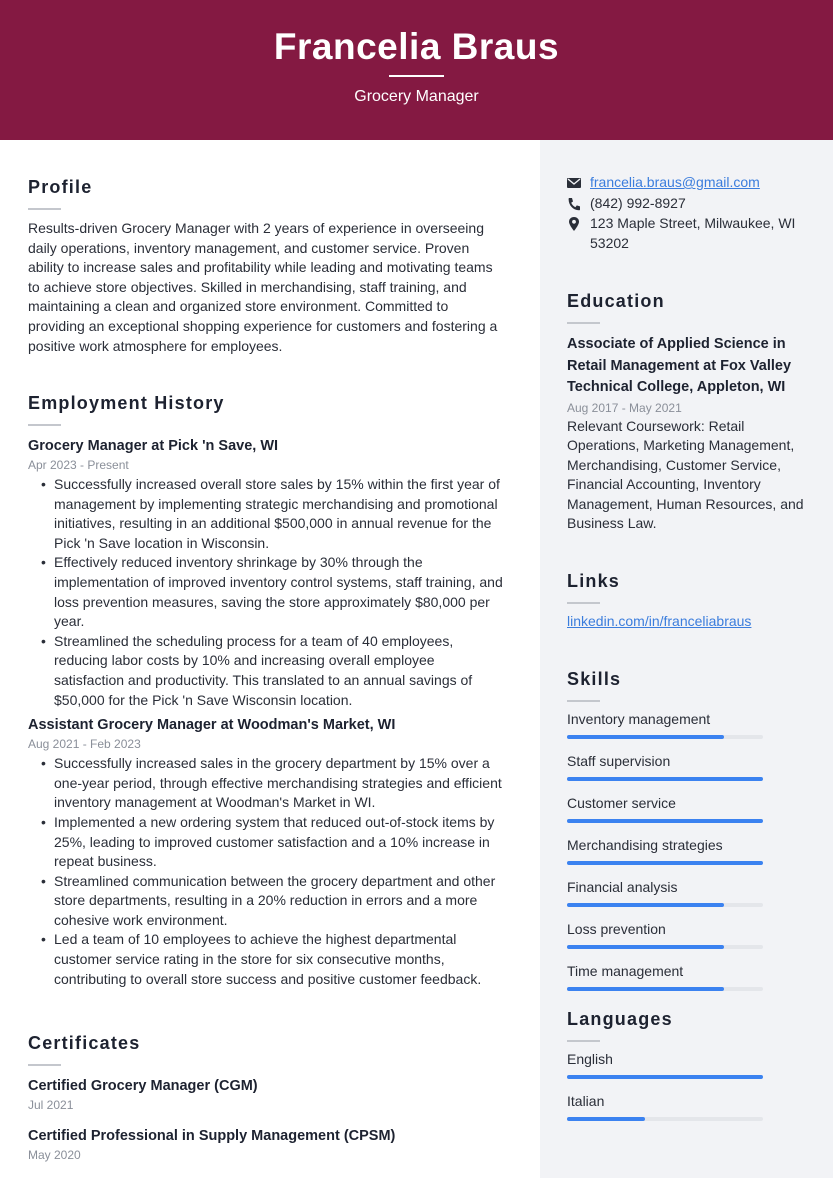 The image size is (833, 1178). I want to click on job-title: Grocery Manager at Pick 'n Save, WI, so click(153, 446).